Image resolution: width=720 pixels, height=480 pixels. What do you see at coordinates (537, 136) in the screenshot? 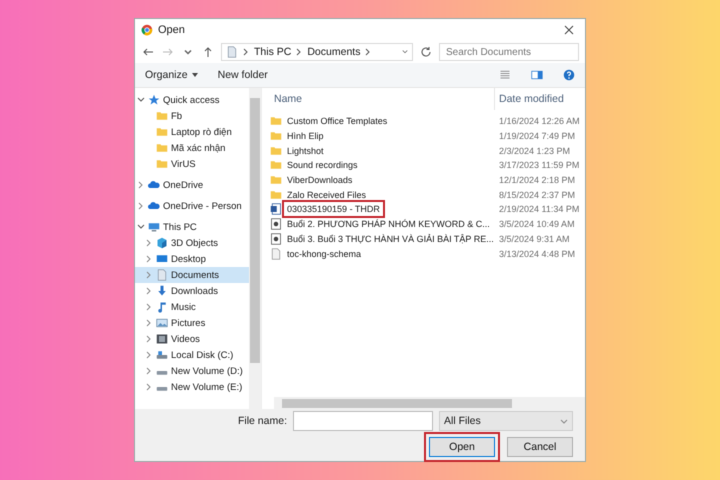
I see `date-modified: 1/19/2024 7:49 PM` at bounding box center [537, 136].